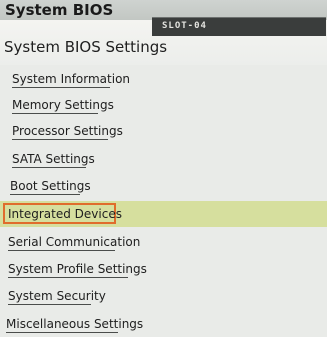  What do you see at coordinates (65, 214) in the screenshot?
I see `menu-item-label: Integrated Devices` at bounding box center [65, 214].